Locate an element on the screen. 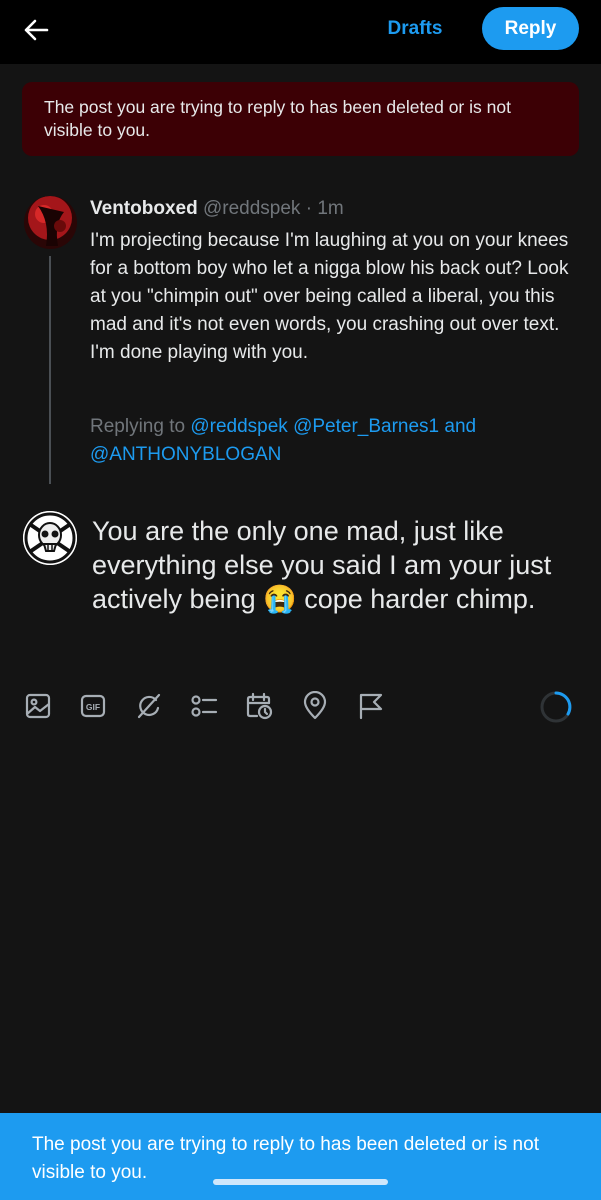 This screenshot has height=1200, width=601. composer-avatar is located at coordinates (50, 538).